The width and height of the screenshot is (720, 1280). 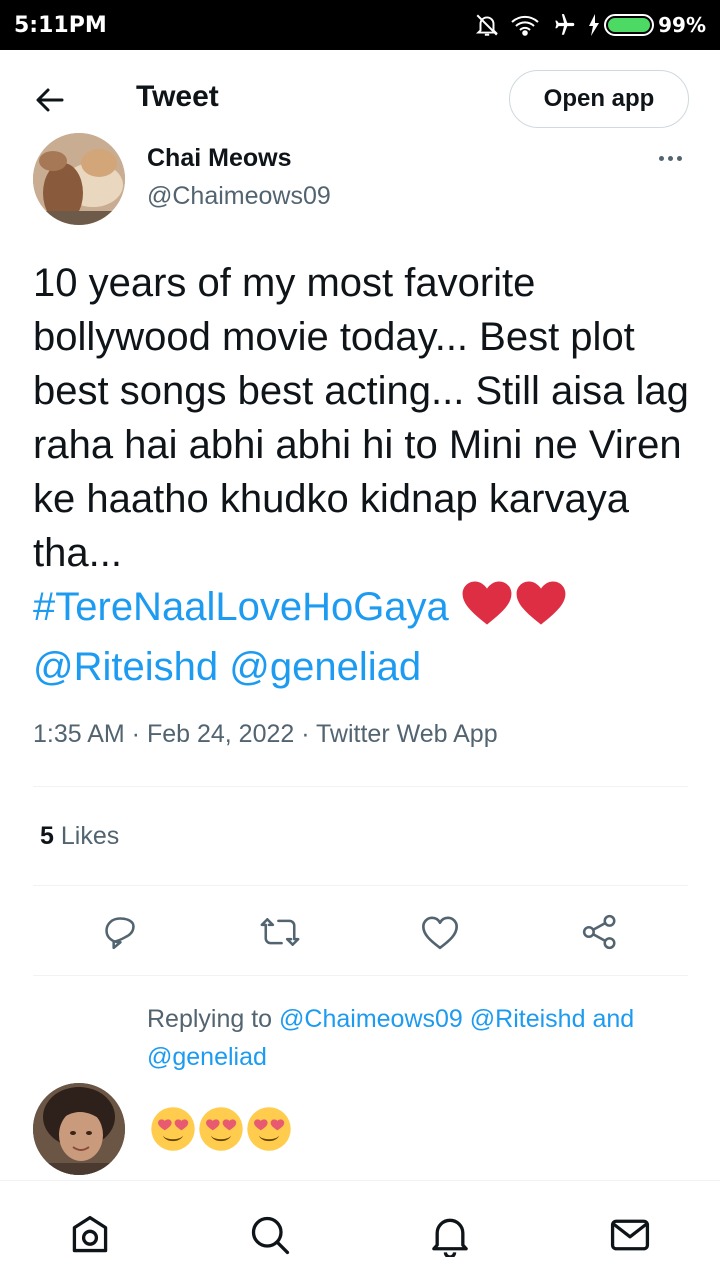 What do you see at coordinates (210, 1019) in the screenshot?
I see `replying-prefix: Replying to` at bounding box center [210, 1019].